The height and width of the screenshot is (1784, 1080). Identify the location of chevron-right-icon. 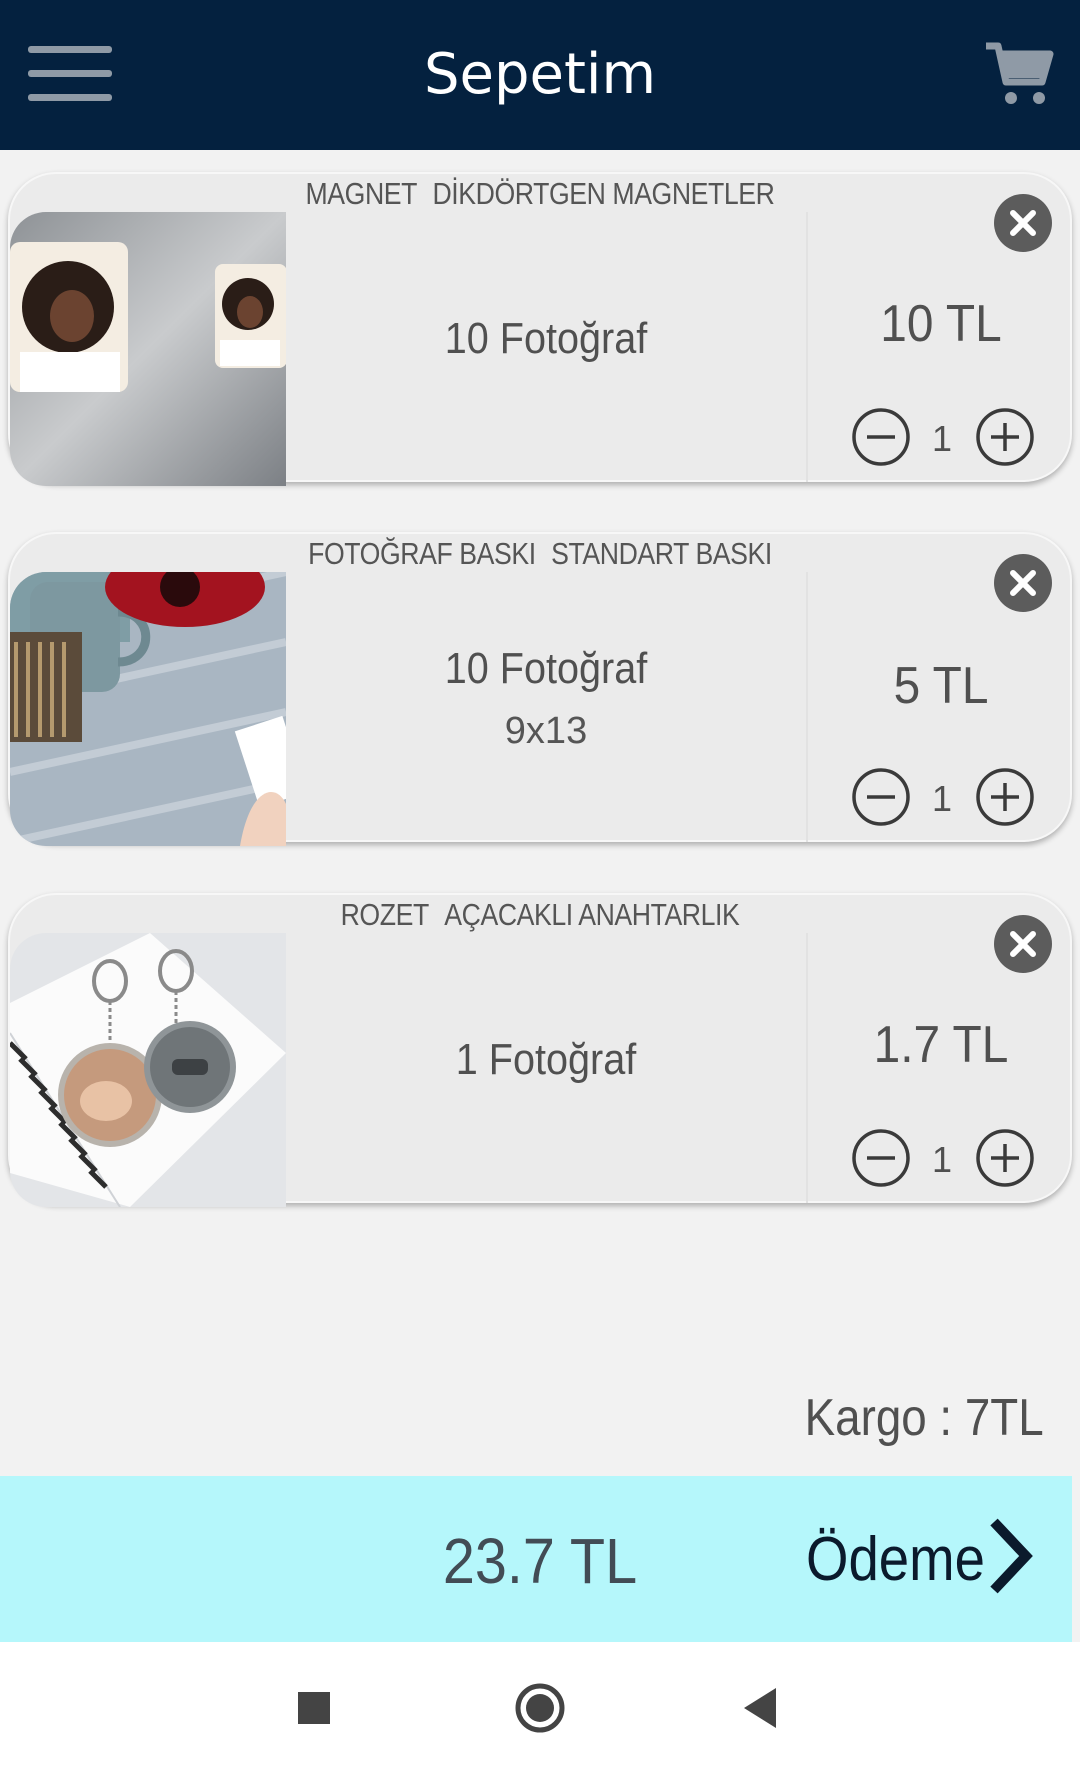
(1011, 1556).